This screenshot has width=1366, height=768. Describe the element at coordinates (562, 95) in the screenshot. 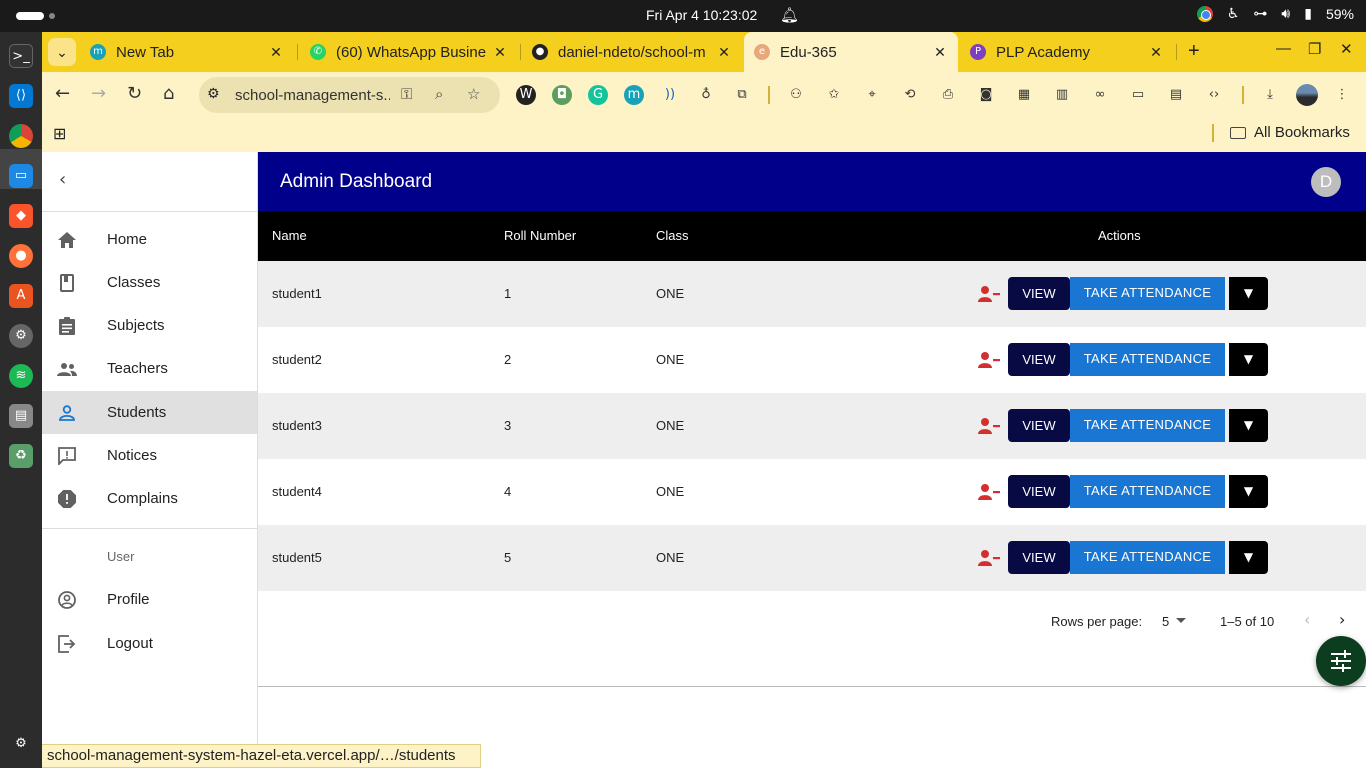

I see `robot-ext-icon: ◘` at that location.